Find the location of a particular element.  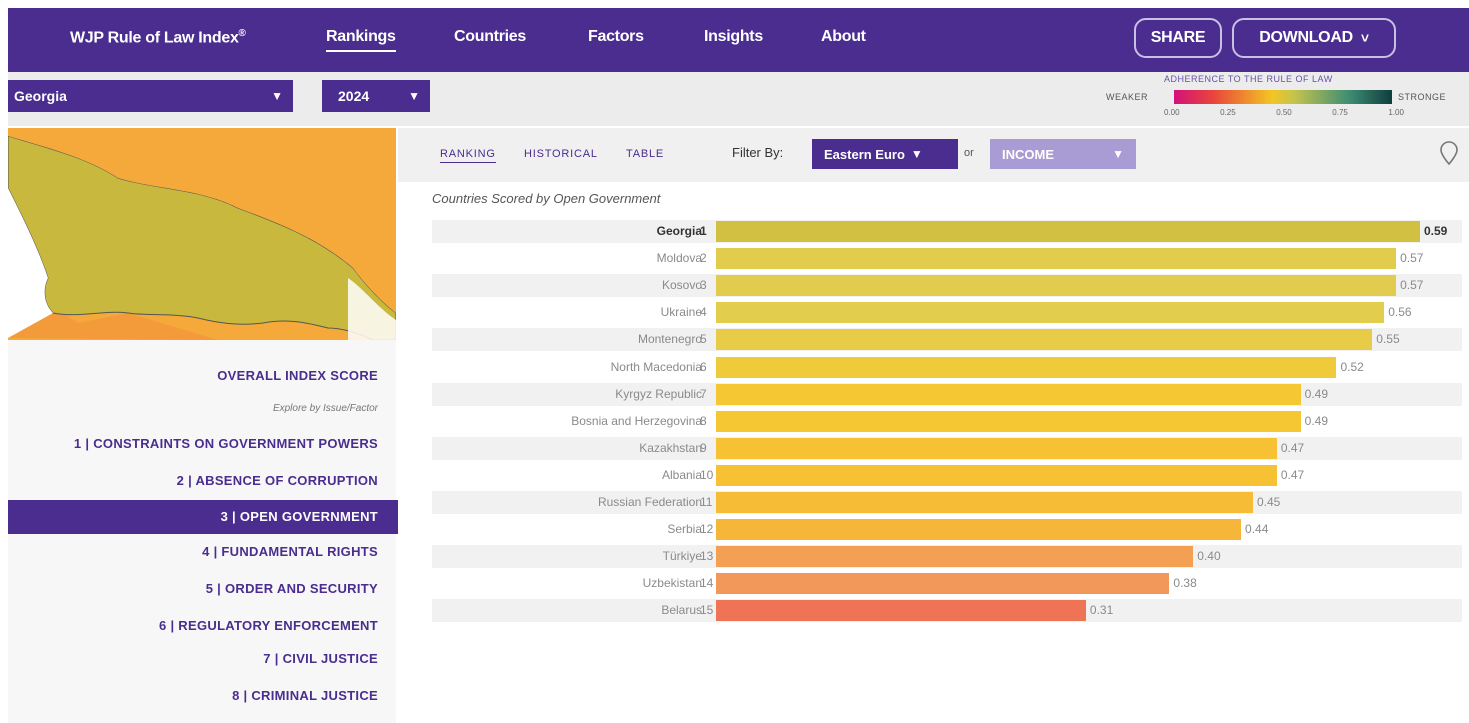

score-value-label: 0.38 is located at coordinates (1185, 583).